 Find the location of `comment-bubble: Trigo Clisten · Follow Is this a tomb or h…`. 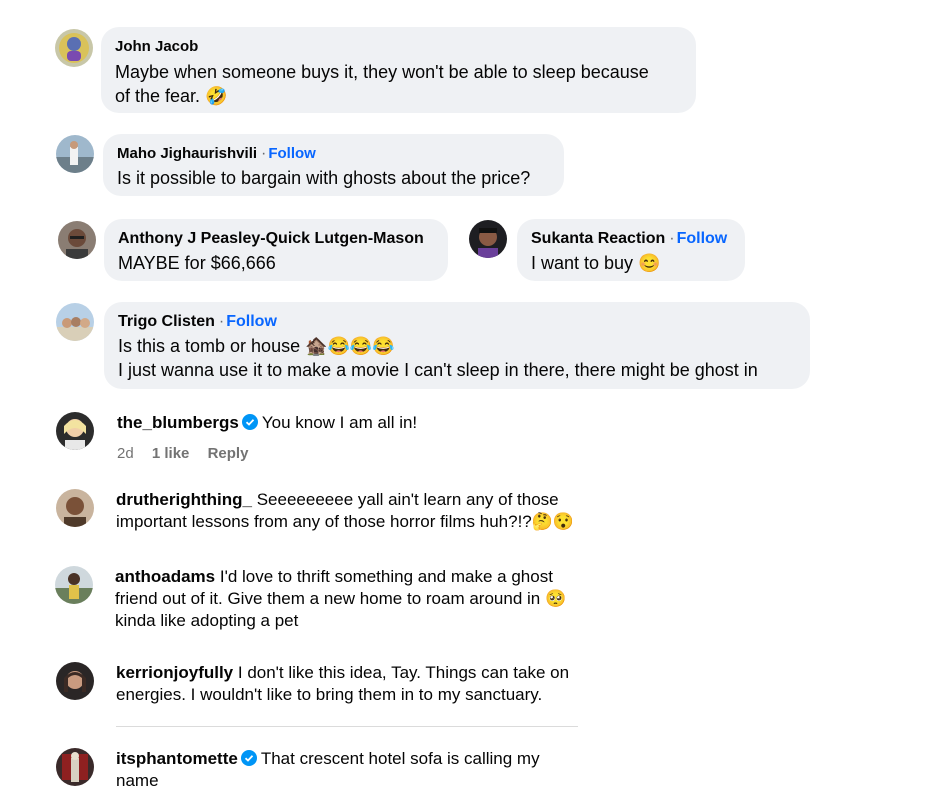

comment-bubble: Trigo Clisten · Follow Is this a tomb or h… is located at coordinates (457, 345).